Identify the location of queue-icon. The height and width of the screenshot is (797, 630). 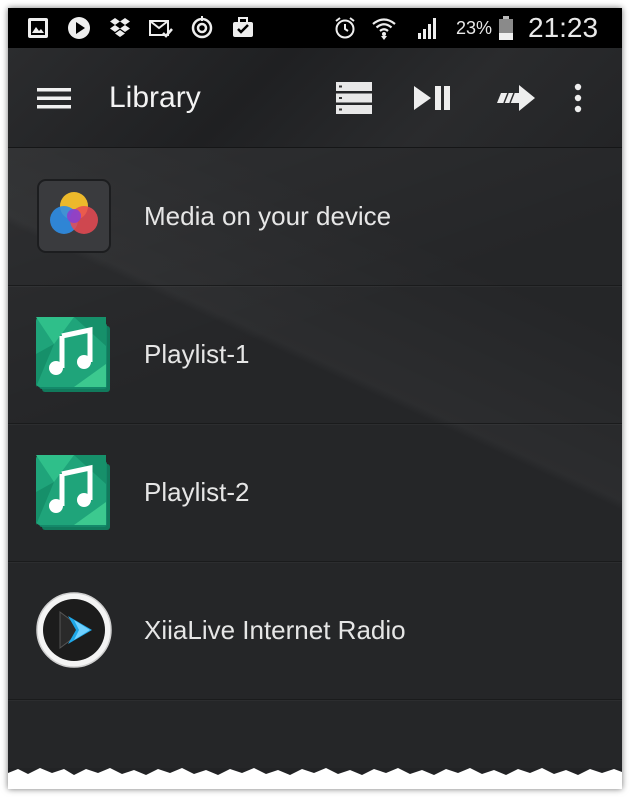
(355, 98).